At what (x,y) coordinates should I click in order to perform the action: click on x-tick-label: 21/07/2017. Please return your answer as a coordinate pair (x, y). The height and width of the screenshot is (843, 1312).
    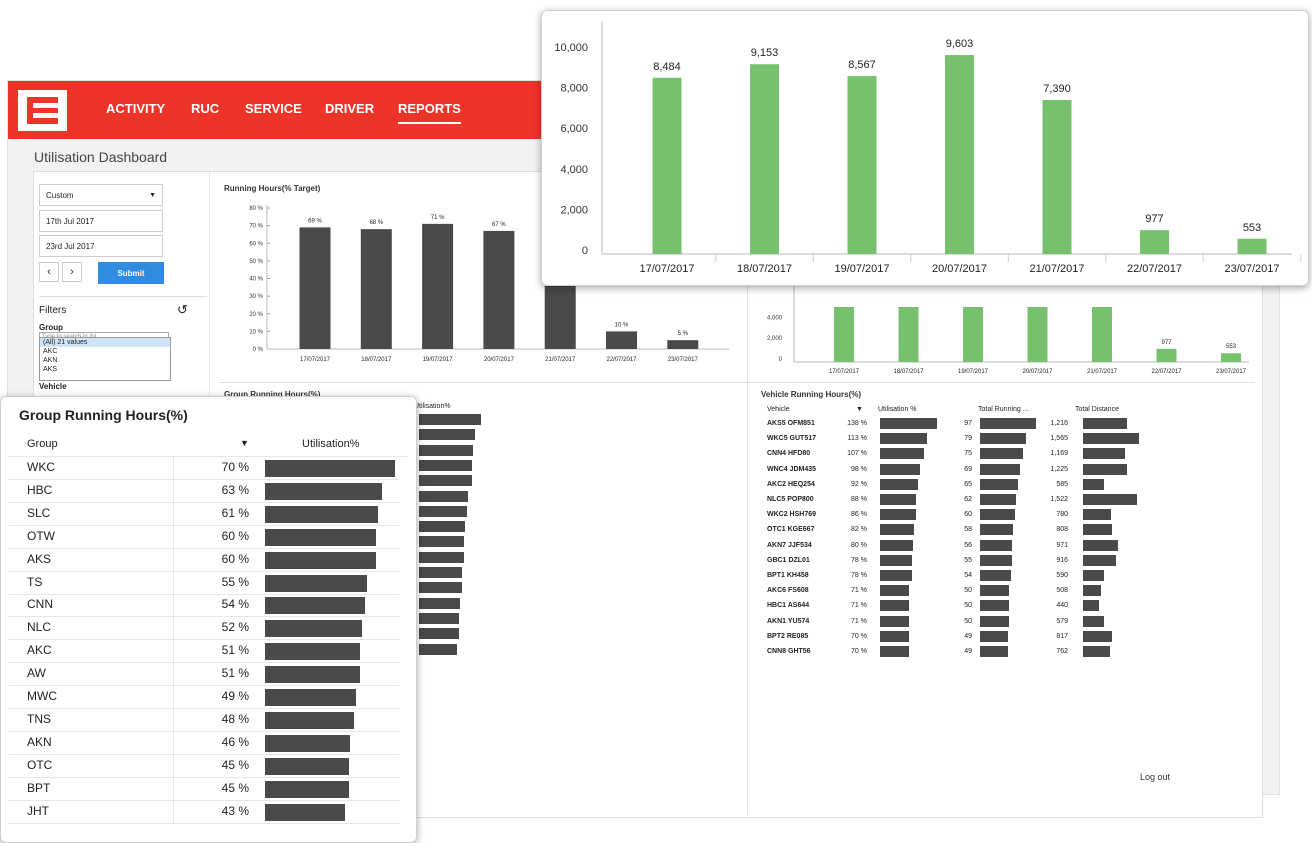
    Looking at the image, I should click on (1056, 269).